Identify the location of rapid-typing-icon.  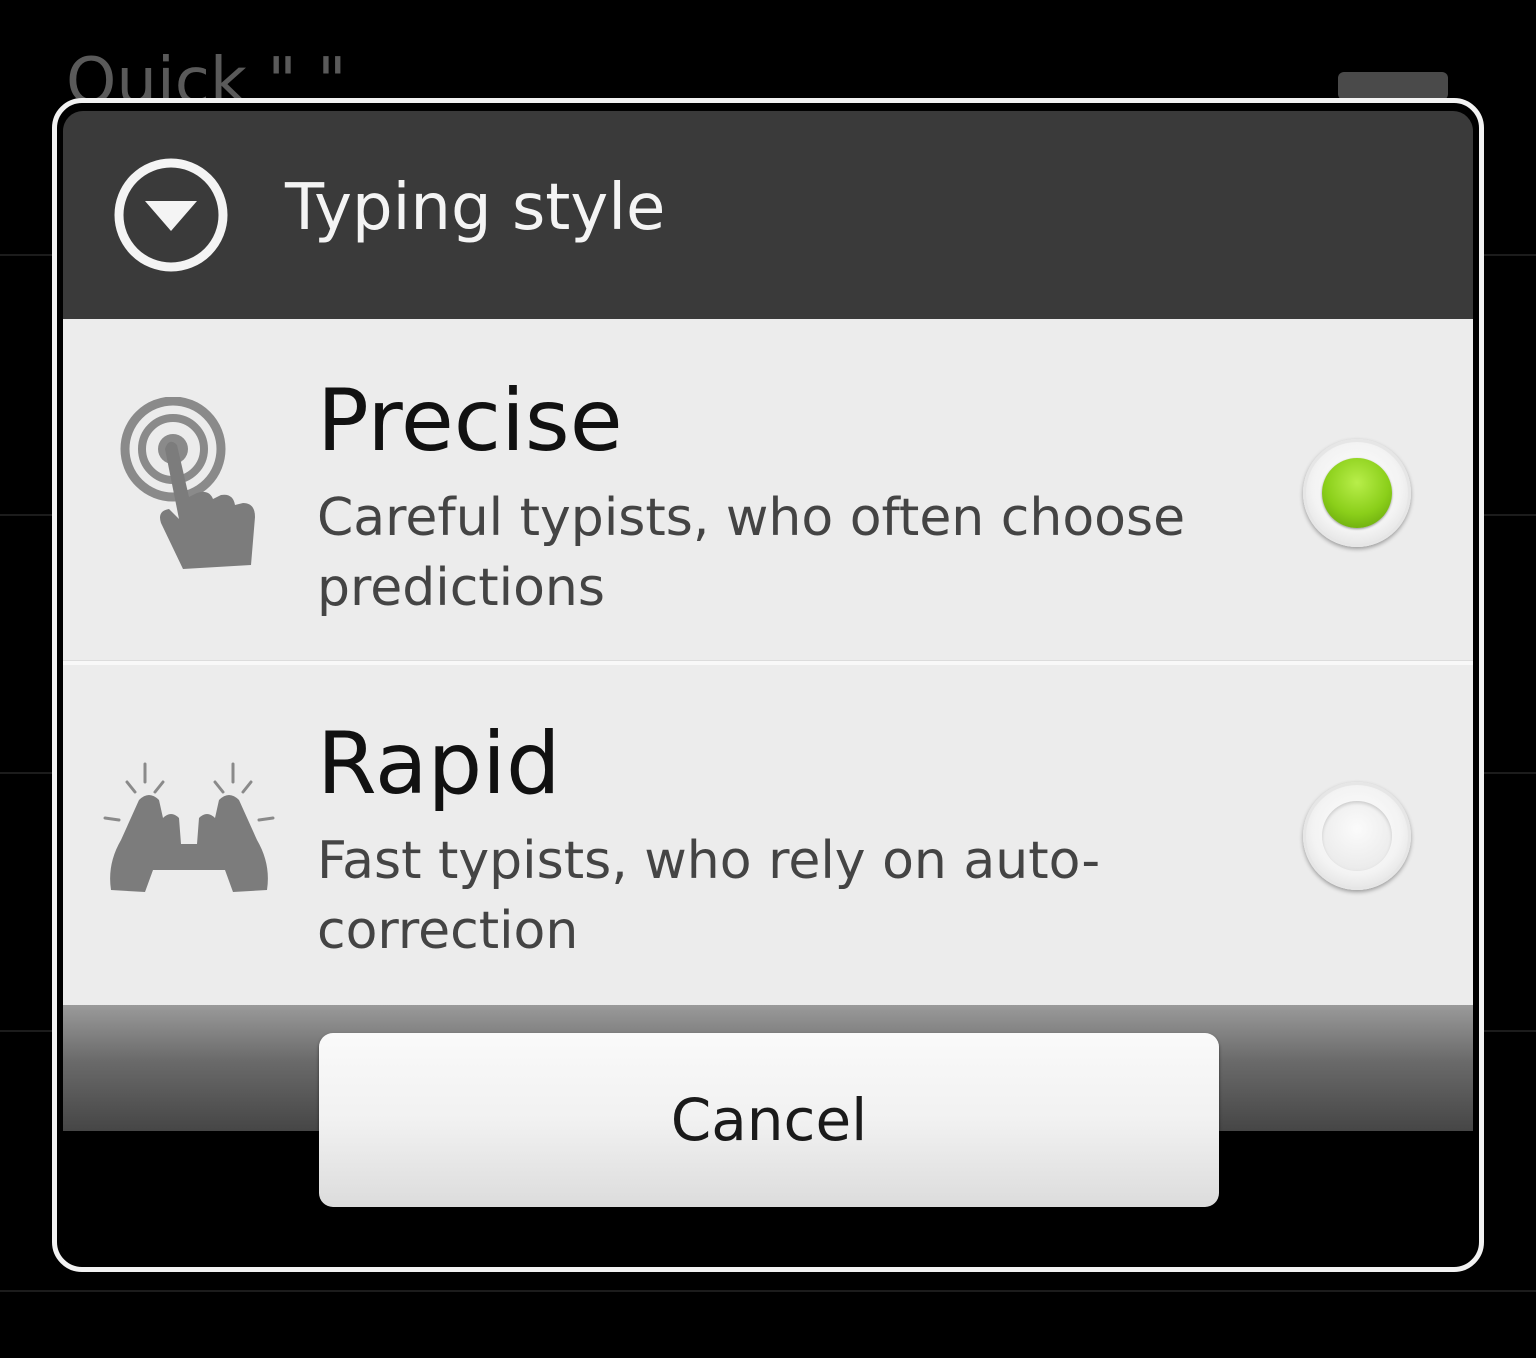
(189, 827).